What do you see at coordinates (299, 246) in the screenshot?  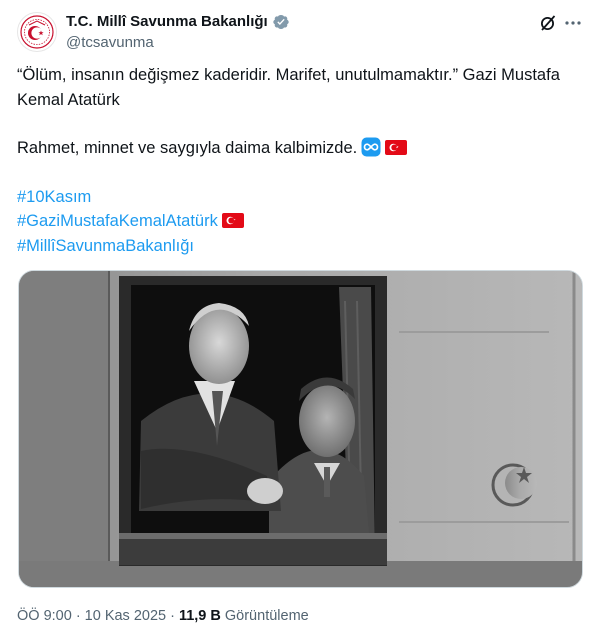 I see `hashtag-line-3: #MillîSavunmaBakanlığı` at bounding box center [299, 246].